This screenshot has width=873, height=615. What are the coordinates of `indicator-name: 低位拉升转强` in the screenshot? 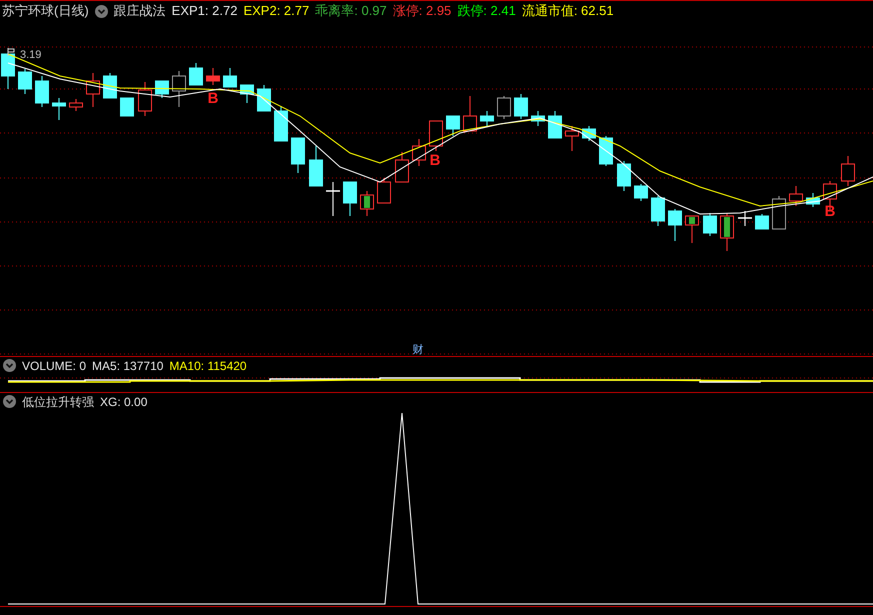 It's located at (58, 402).